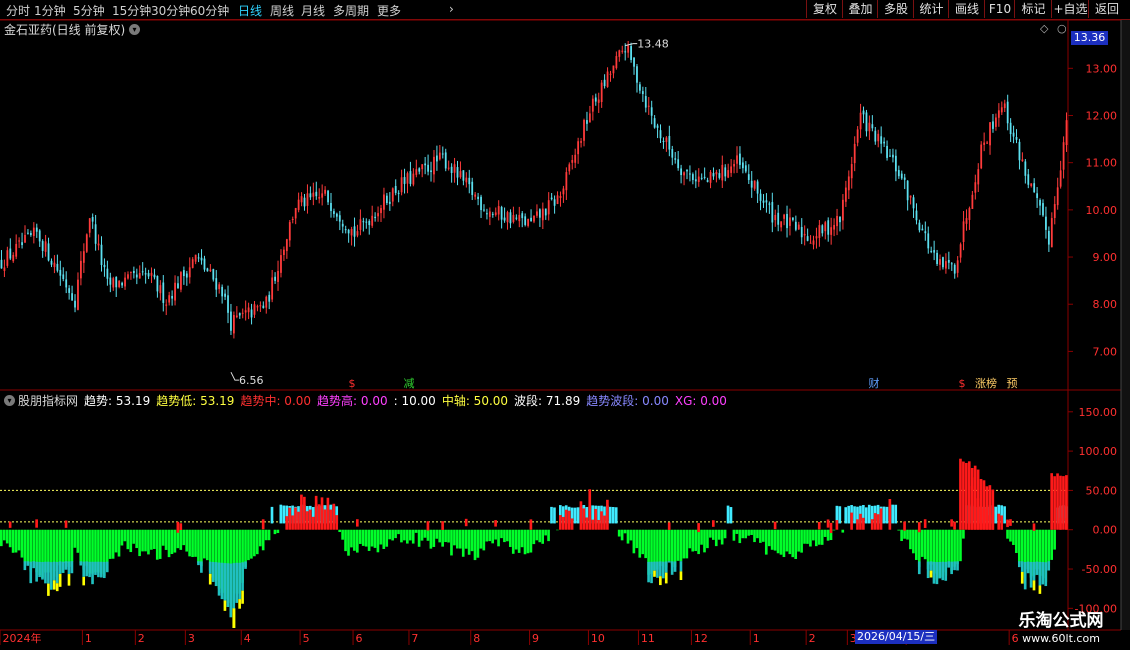 The image size is (1130, 650). Describe the element at coordinates (1061, 621) in the screenshot. I see `watermark-name: 乐淘公式网` at that location.